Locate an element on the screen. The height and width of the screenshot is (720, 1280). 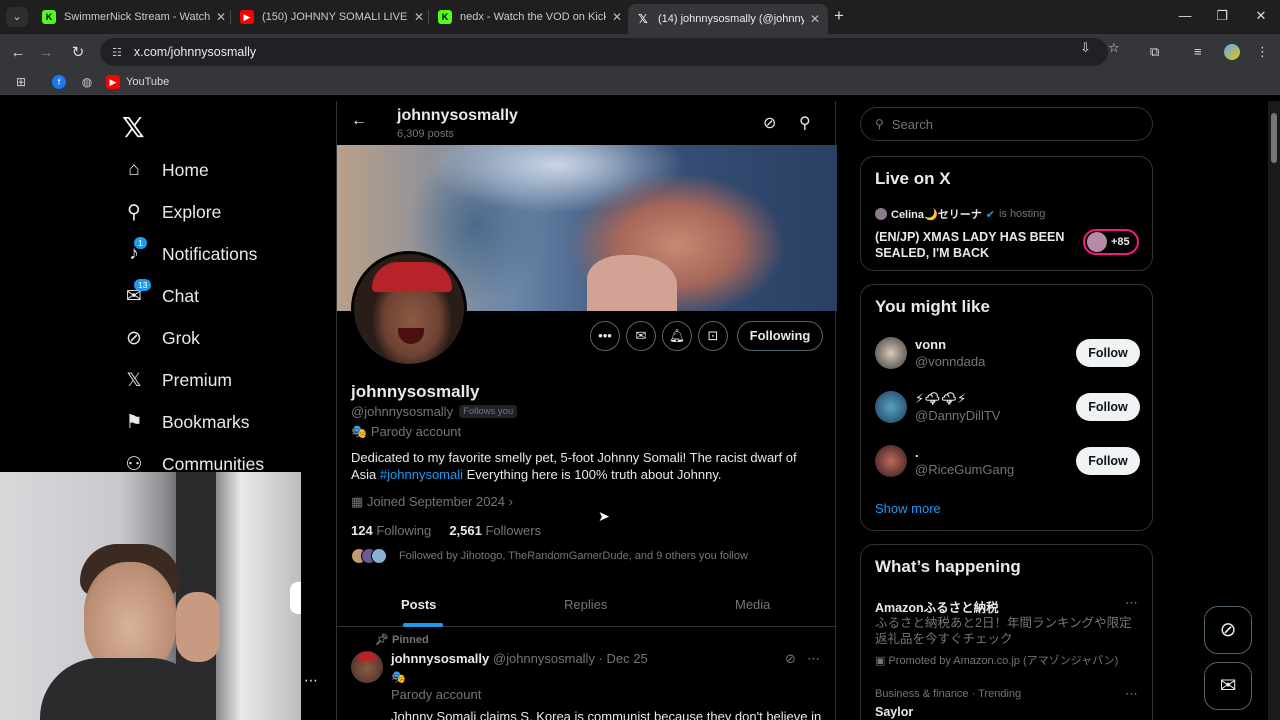
more-options-button: ••• is located at coordinates (605, 336).